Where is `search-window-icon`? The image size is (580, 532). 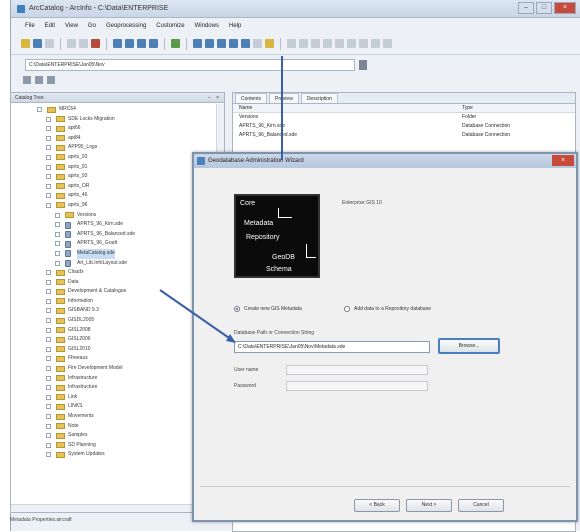
search-window-icon is located at coordinates (209, 43).